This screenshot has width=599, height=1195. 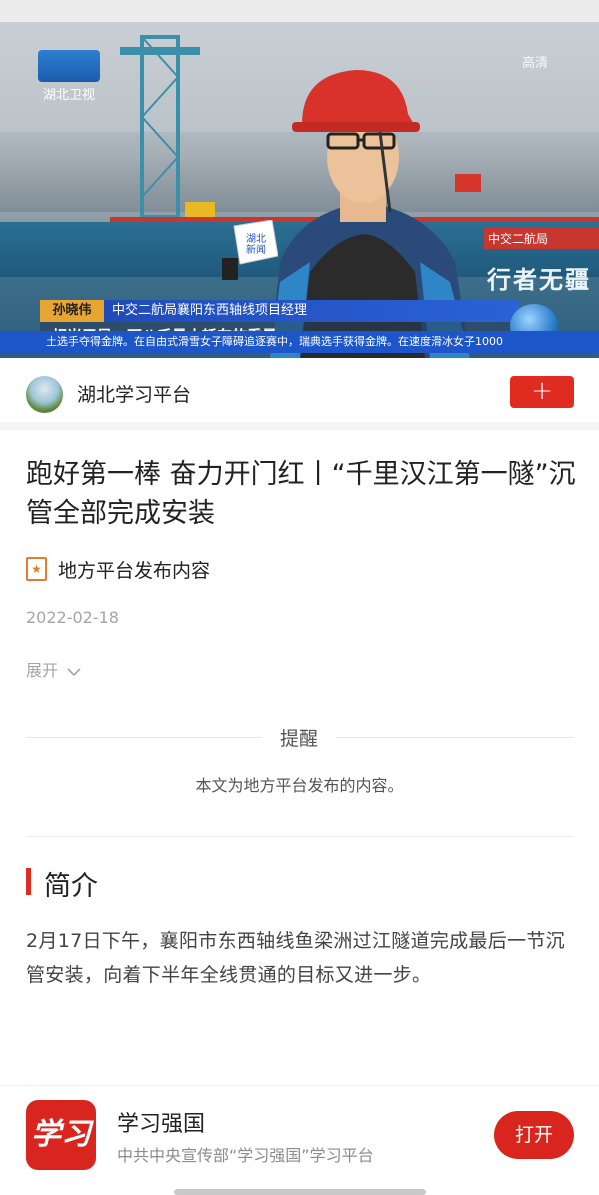 What do you see at coordinates (455, 737) in the screenshot?
I see `divider-right` at bounding box center [455, 737].